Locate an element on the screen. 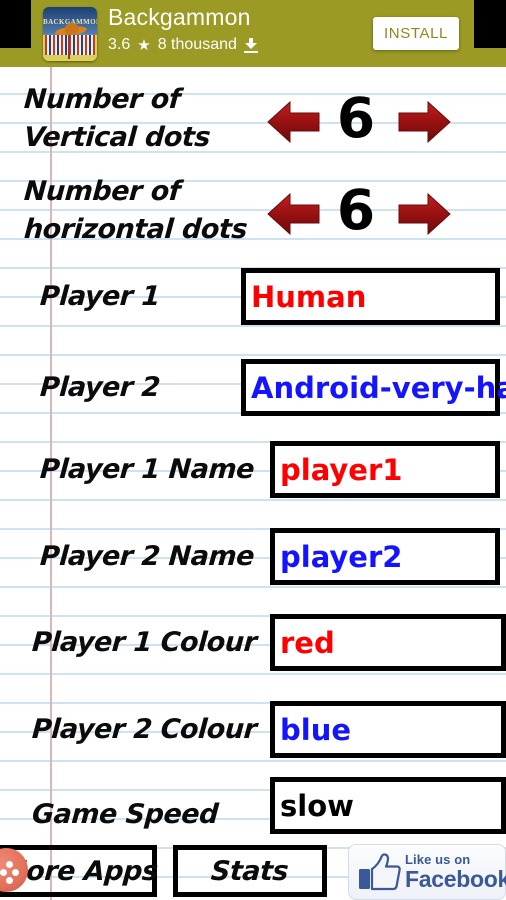 The image size is (506, 900). player1-type-value: Human is located at coordinates (309, 296).